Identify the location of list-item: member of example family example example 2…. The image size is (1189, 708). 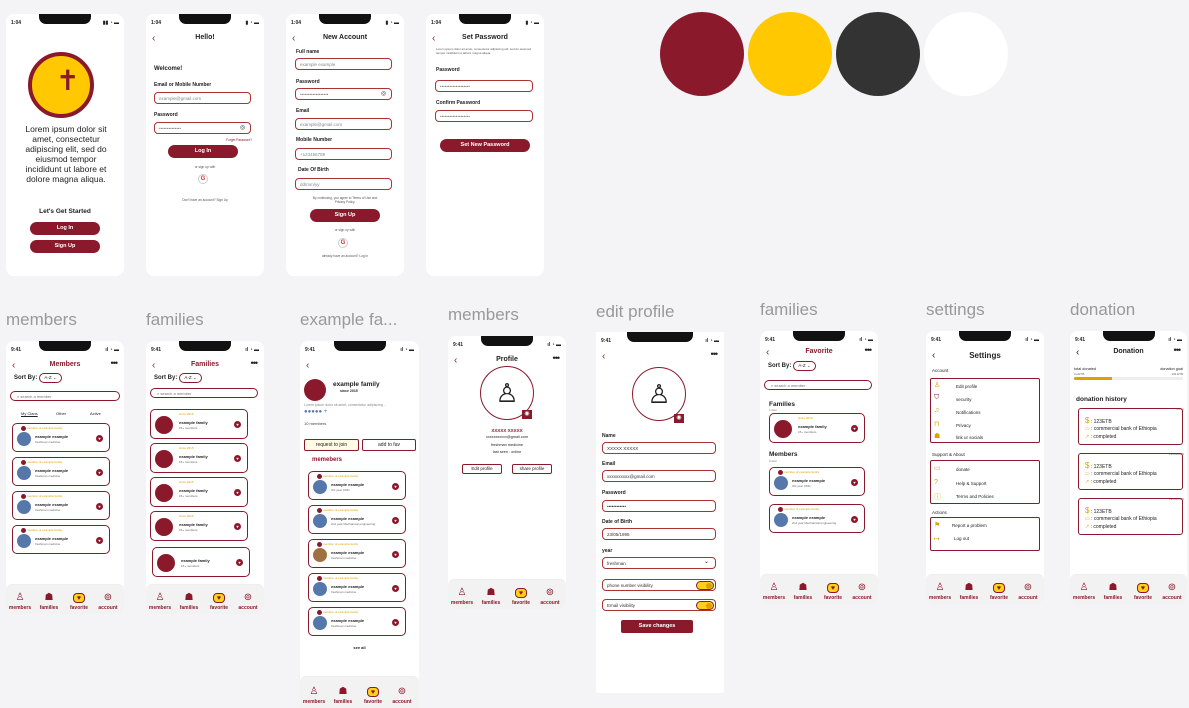
(817, 518).